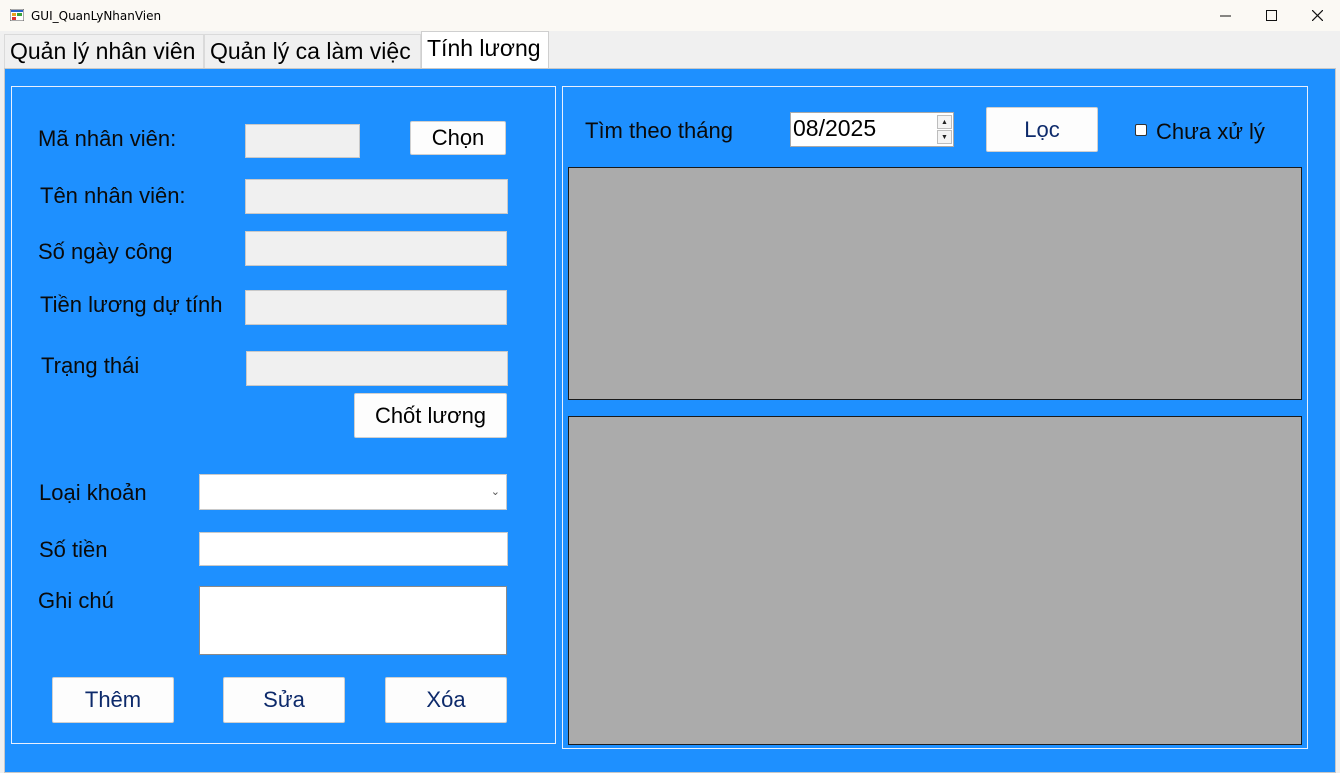  What do you see at coordinates (1141, 130) in the screenshot?
I see `chua-xu-ly-checkbox` at bounding box center [1141, 130].